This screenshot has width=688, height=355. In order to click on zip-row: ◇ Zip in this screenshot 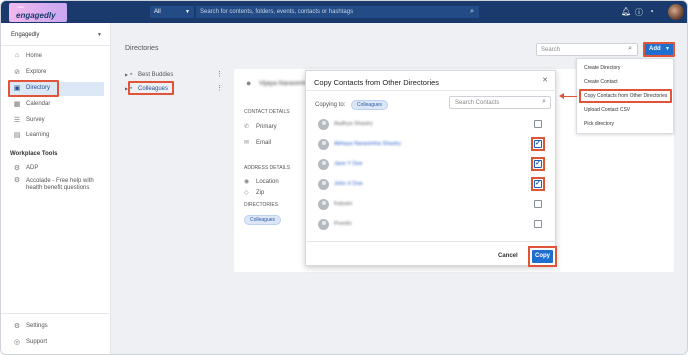, I will do `click(254, 192)`.